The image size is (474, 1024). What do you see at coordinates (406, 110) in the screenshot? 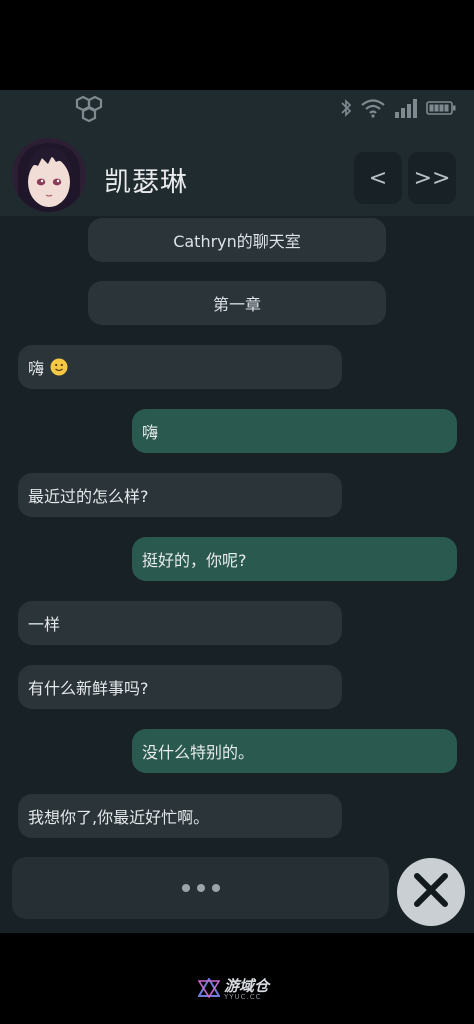
I see `signal-icon` at bounding box center [406, 110].